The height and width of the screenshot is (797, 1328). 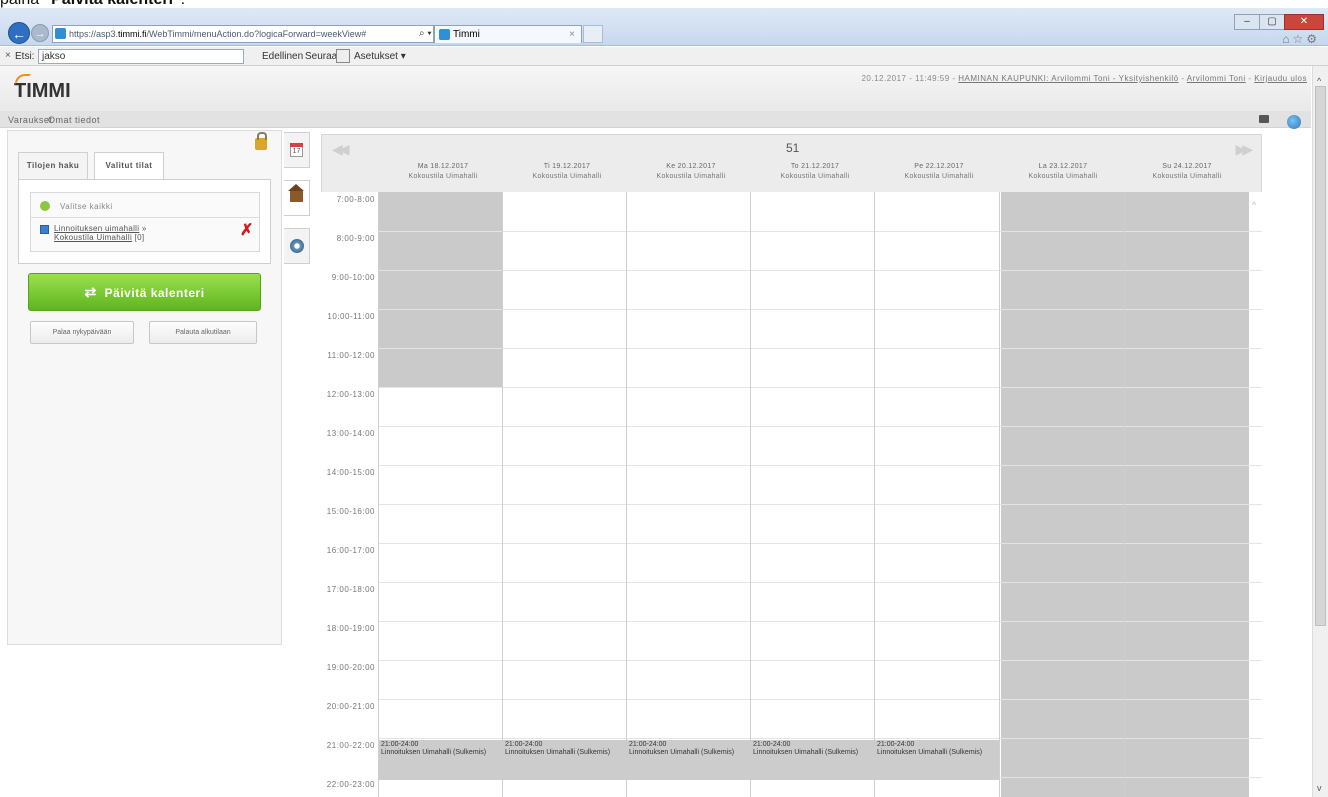 I want to click on minimize-icon: –, so click(x=1247, y=22).